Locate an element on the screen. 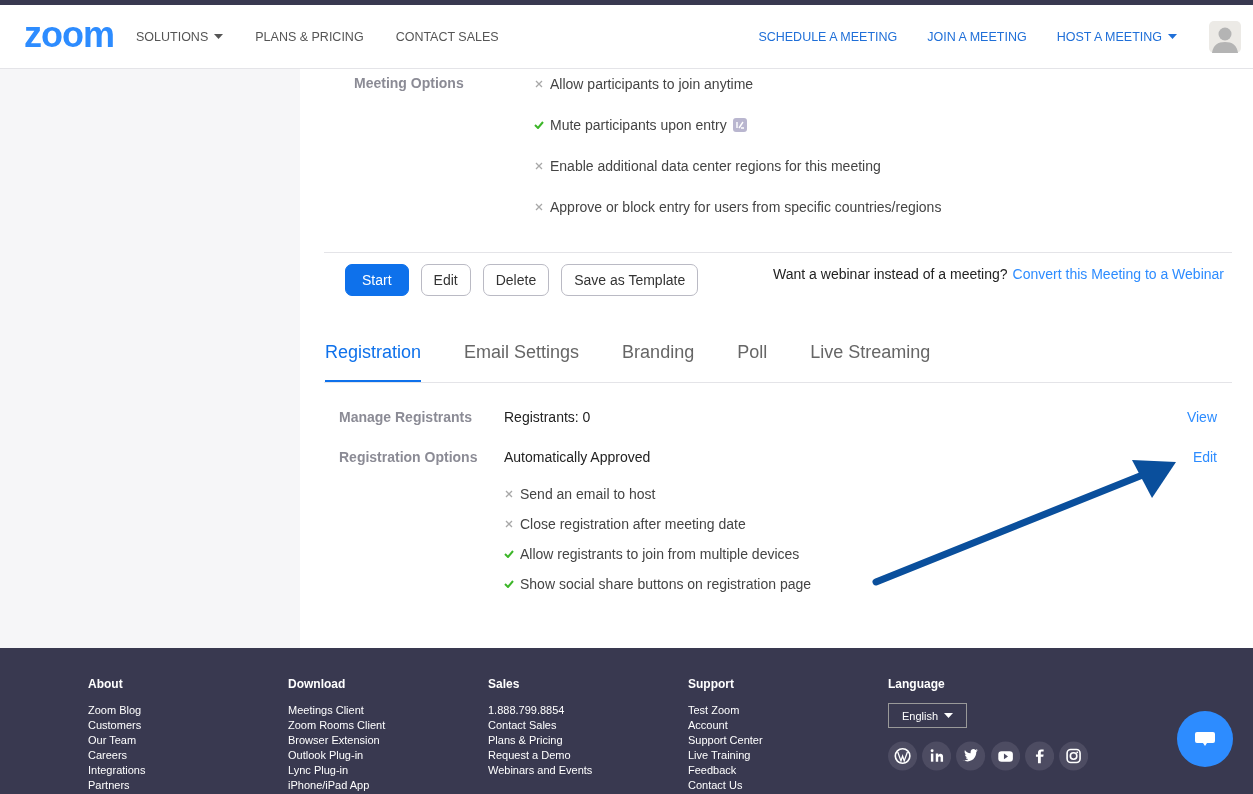 The image size is (1253, 794). instagram-icon is located at coordinates (1073, 756).